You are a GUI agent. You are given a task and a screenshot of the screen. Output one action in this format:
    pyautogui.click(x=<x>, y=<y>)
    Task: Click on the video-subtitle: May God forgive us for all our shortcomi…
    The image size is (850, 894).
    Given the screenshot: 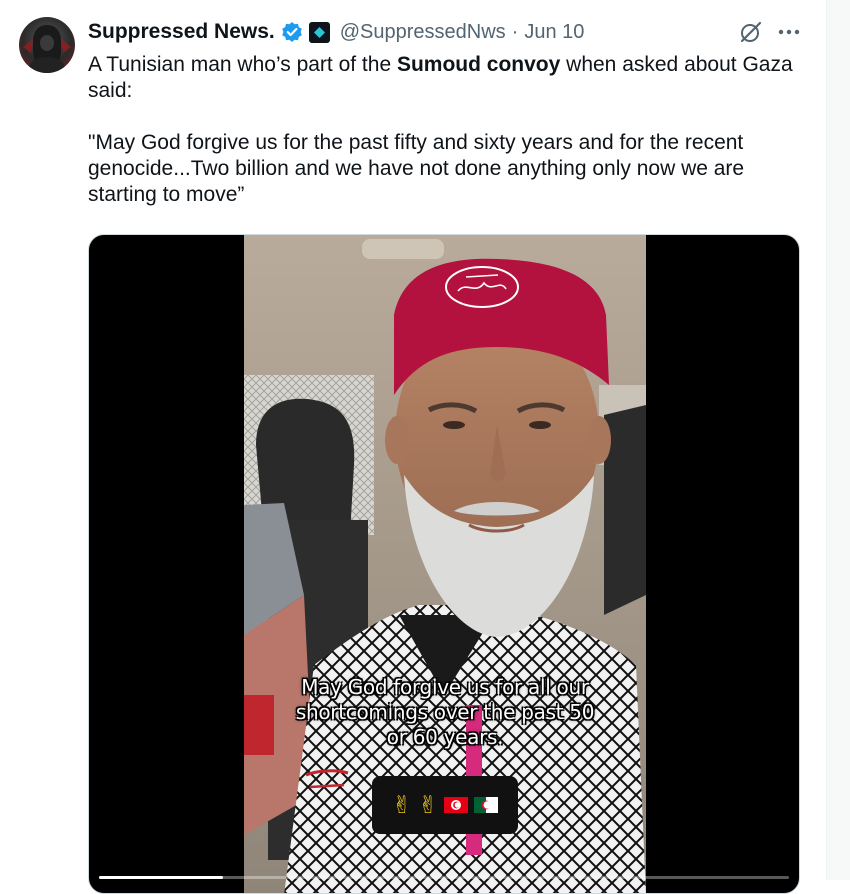 What is the action you would take?
    pyautogui.click(x=445, y=712)
    